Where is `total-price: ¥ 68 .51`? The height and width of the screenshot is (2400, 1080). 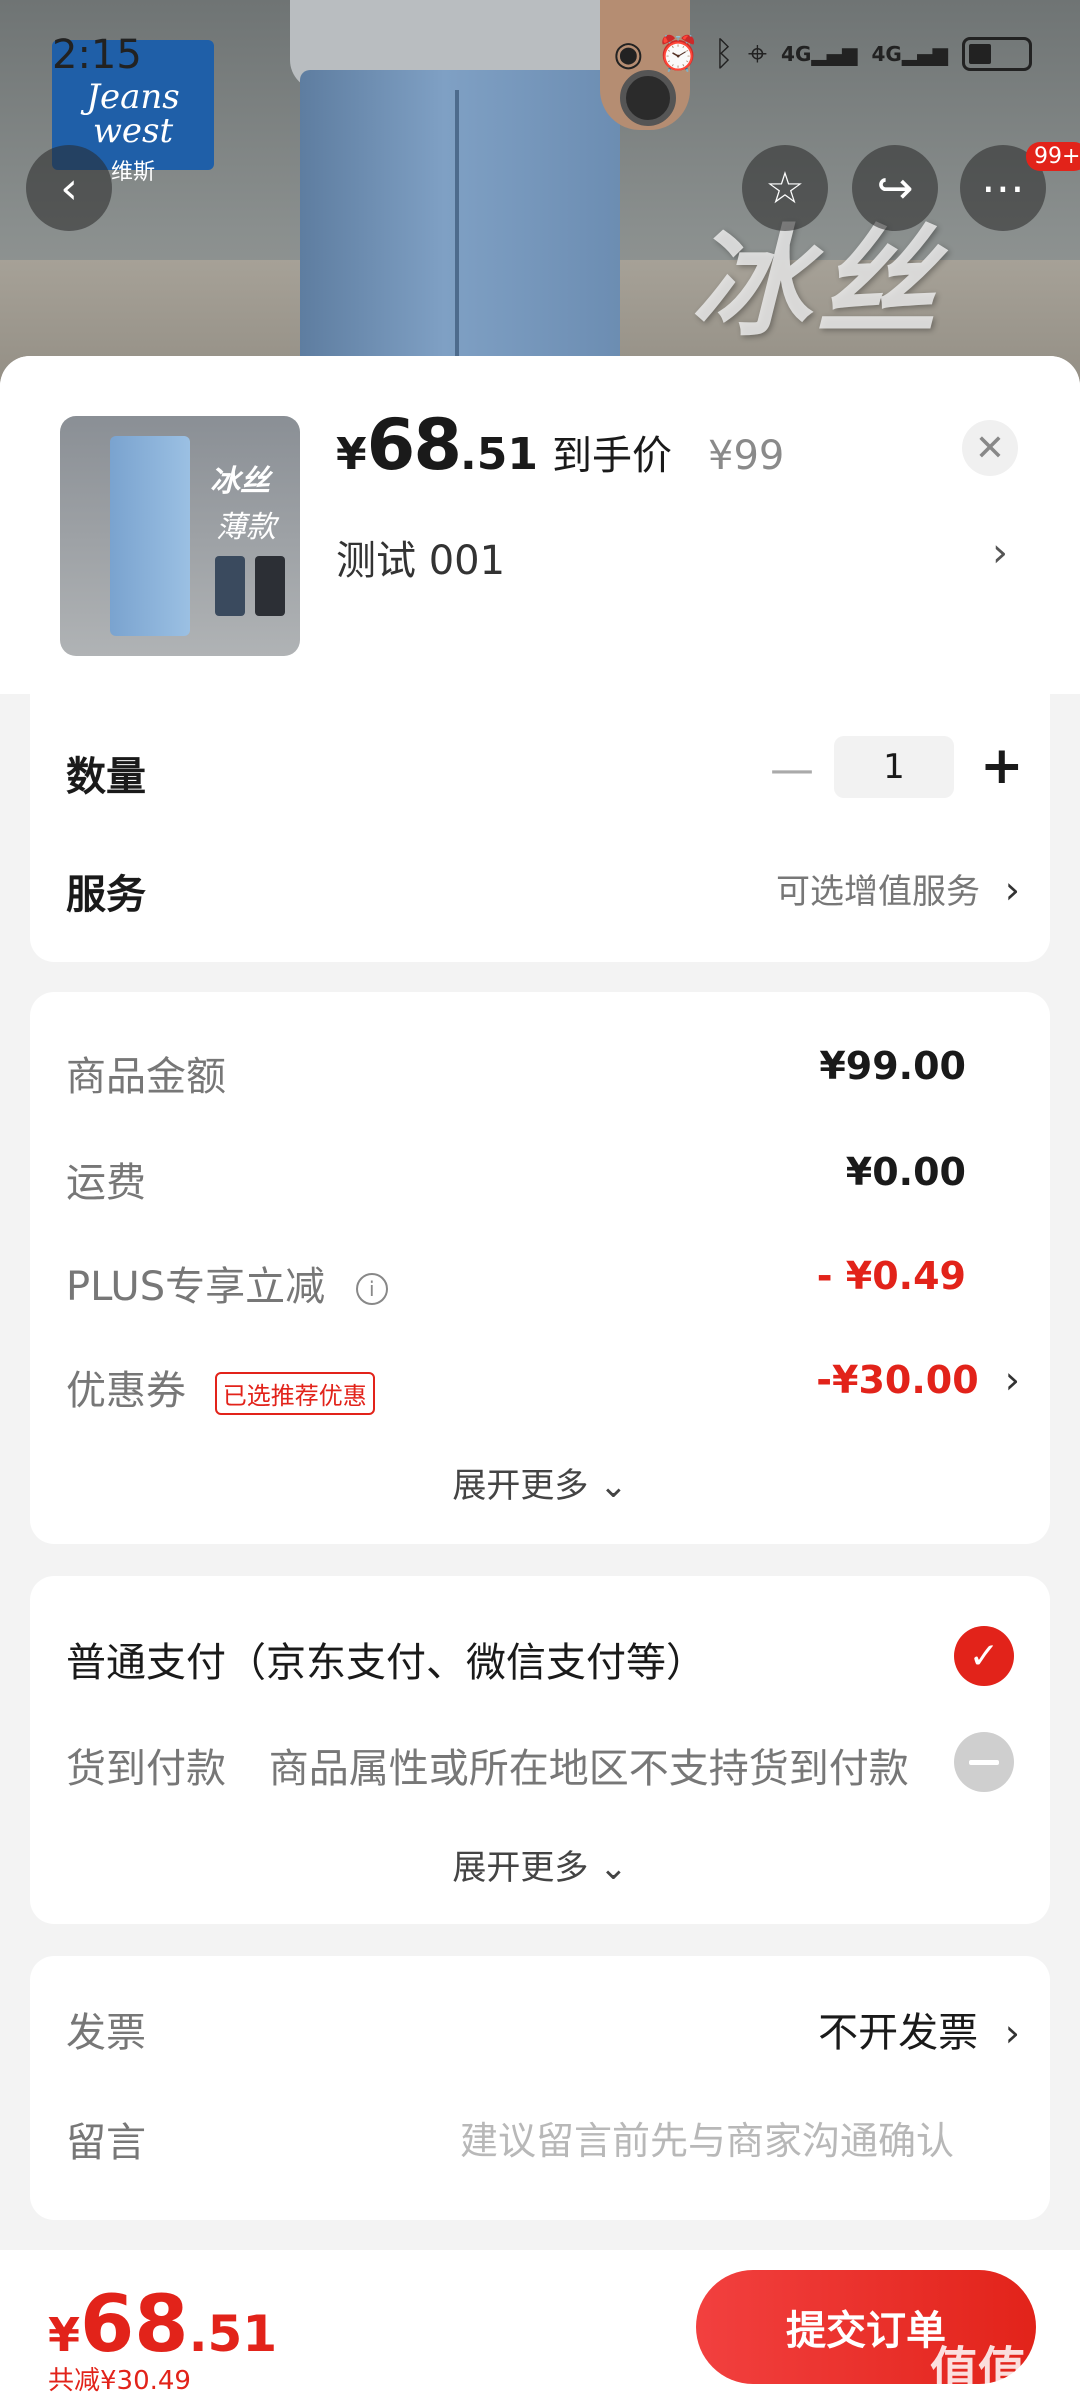 total-price: ¥ 68 .51 is located at coordinates (163, 2325).